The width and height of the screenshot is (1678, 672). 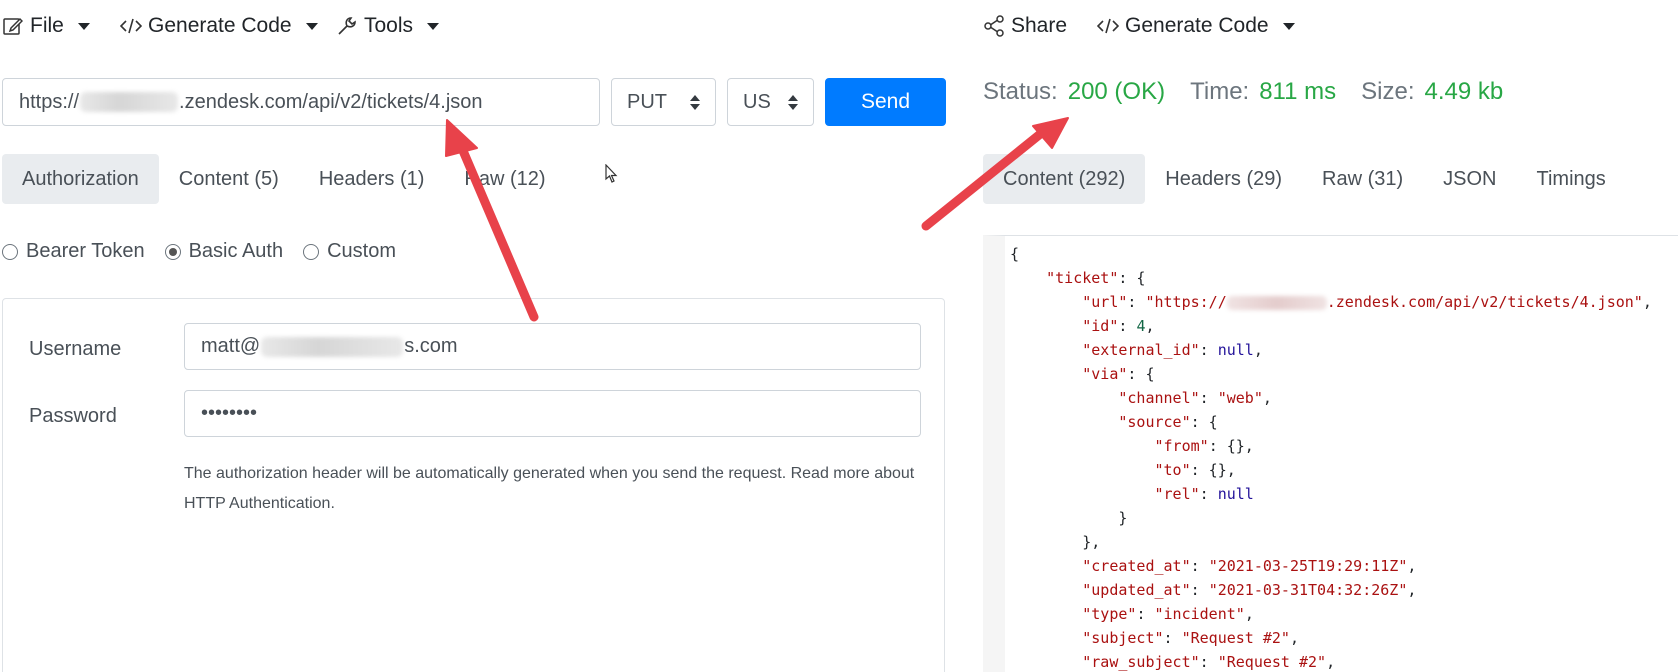 I want to click on json-line: "rel": null, so click(x=1204, y=494).